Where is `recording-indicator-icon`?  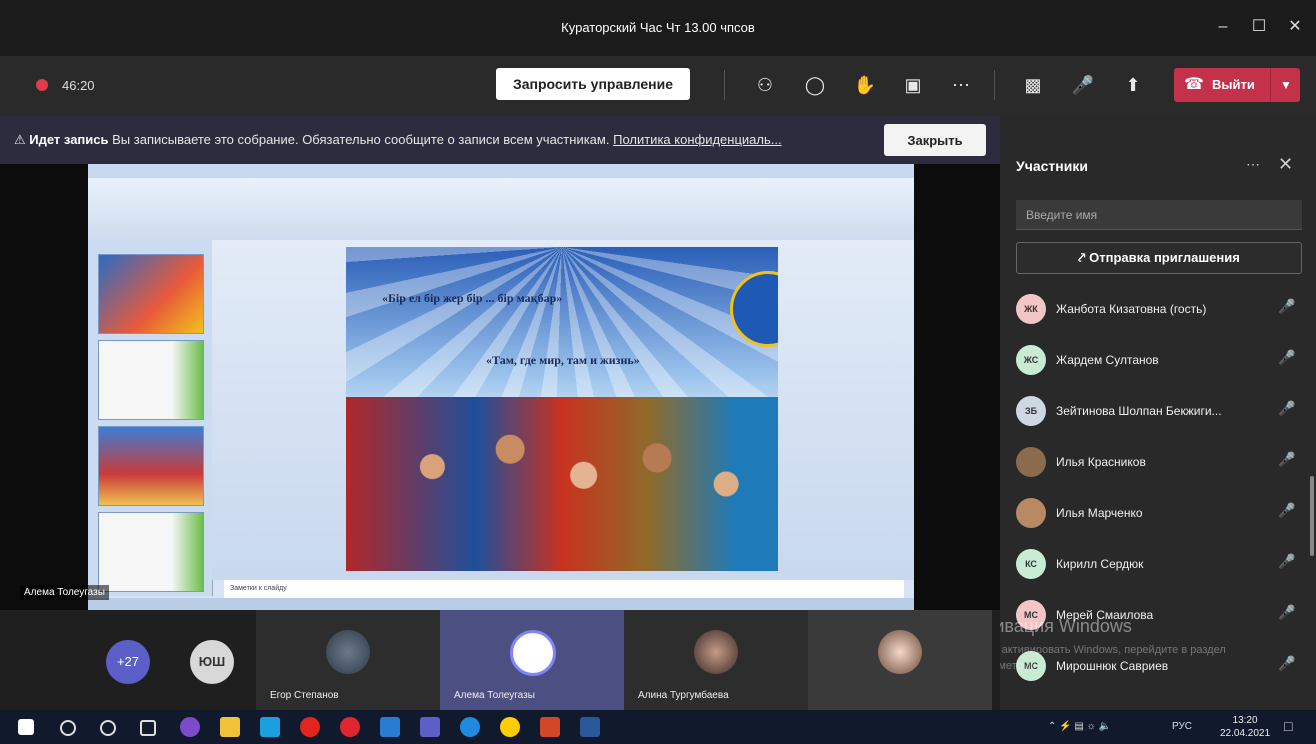 recording-indicator-icon is located at coordinates (42, 85).